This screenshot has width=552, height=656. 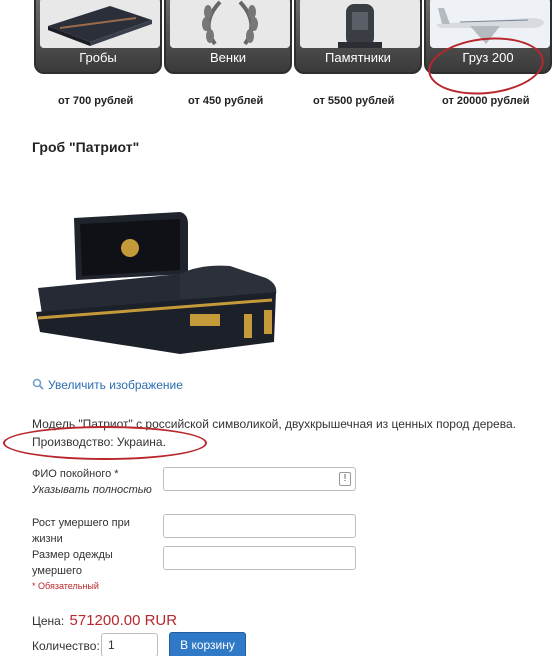 What do you see at coordinates (230, 24) in the screenshot?
I see `wreath-thumbnail-icon` at bounding box center [230, 24].